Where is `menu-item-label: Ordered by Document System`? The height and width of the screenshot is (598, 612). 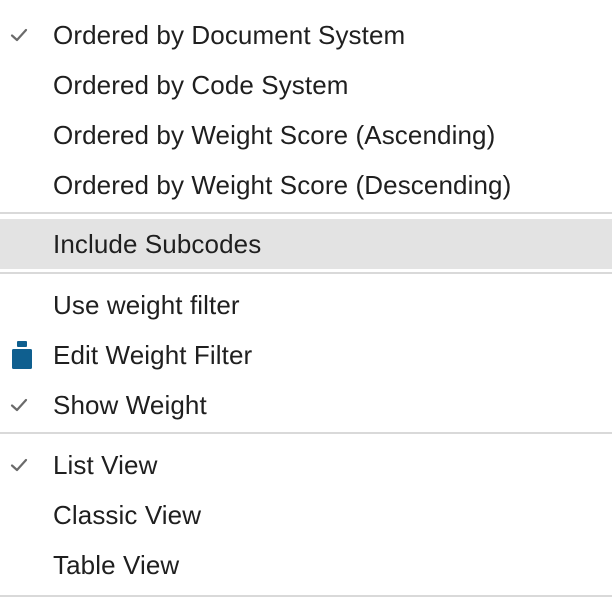 menu-item-label: Ordered by Document System is located at coordinates (229, 35).